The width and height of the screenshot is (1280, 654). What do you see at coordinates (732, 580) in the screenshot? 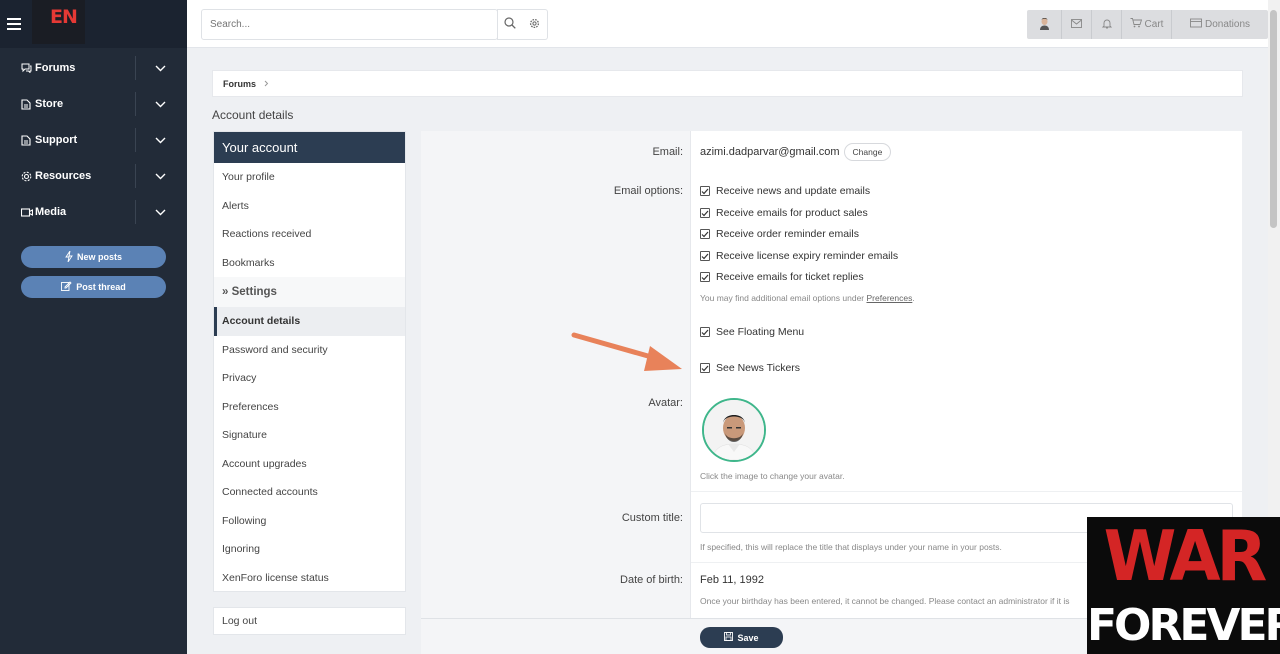
I see `dob-value: Feb 11, 1992` at bounding box center [732, 580].